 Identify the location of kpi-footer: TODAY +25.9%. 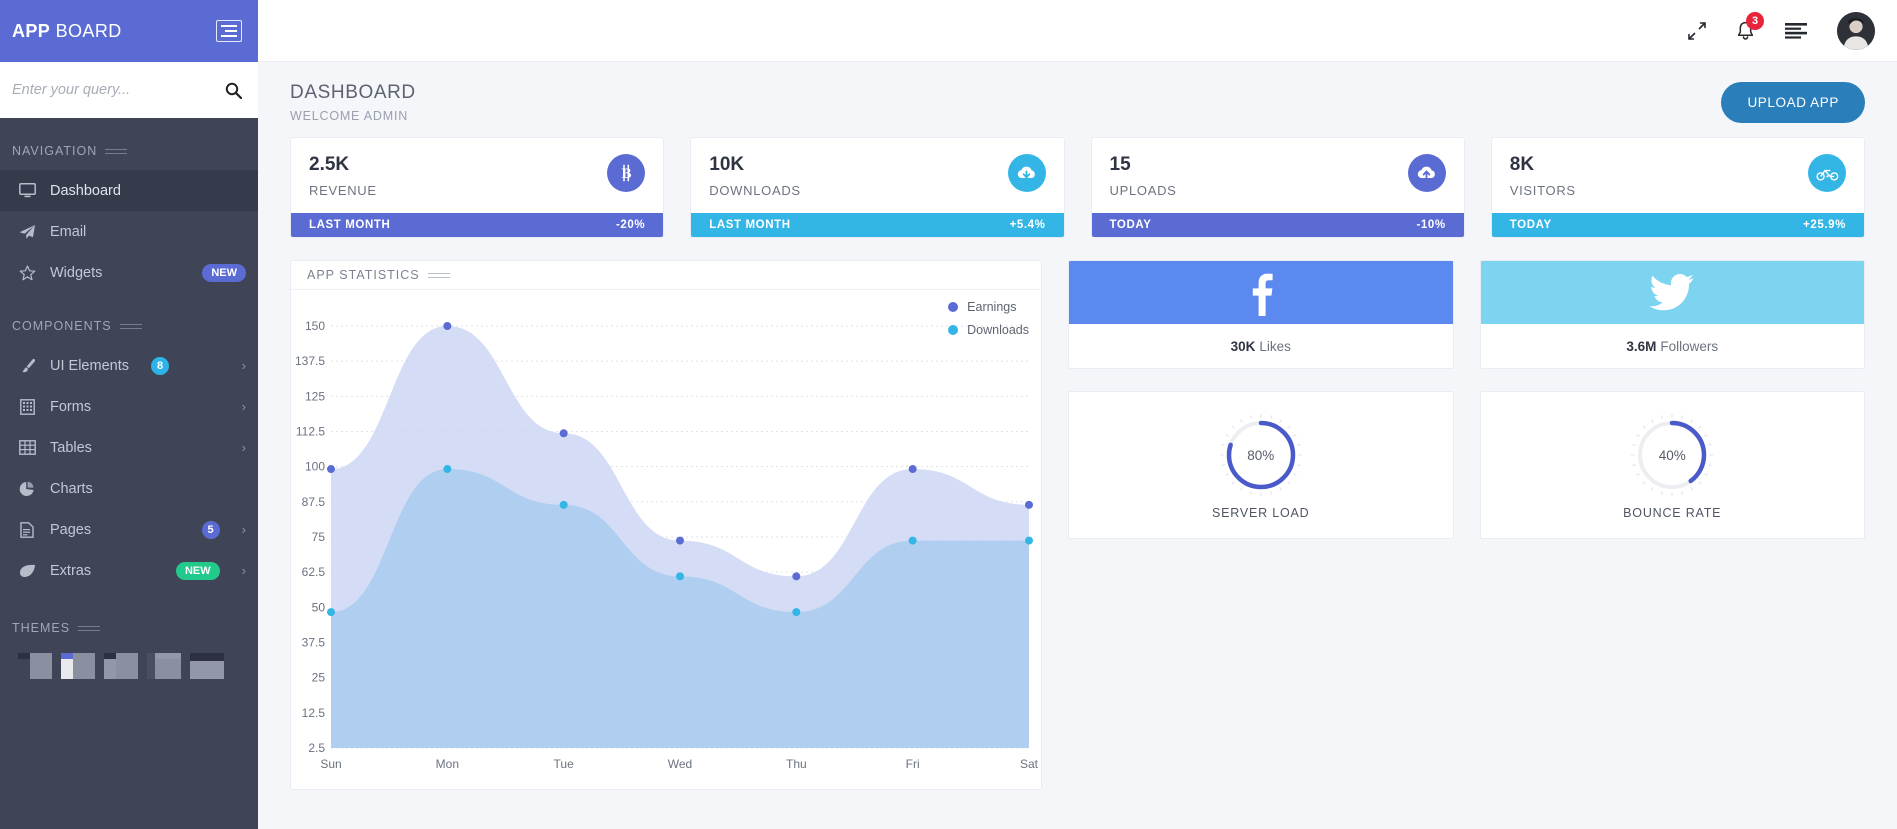
(1677, 225).